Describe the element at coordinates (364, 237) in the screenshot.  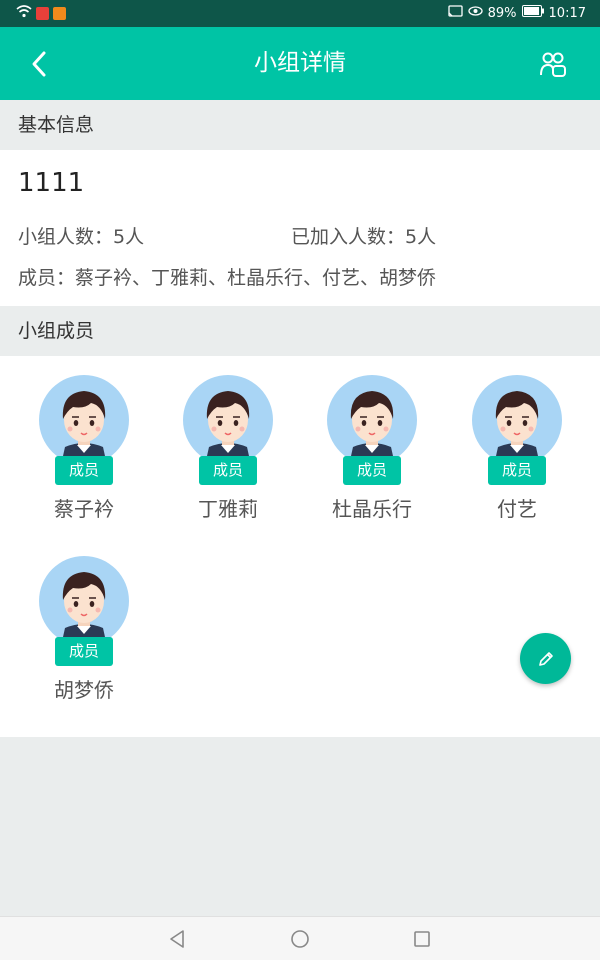
I see `joined-count: 已加入人数：5人` at that location.